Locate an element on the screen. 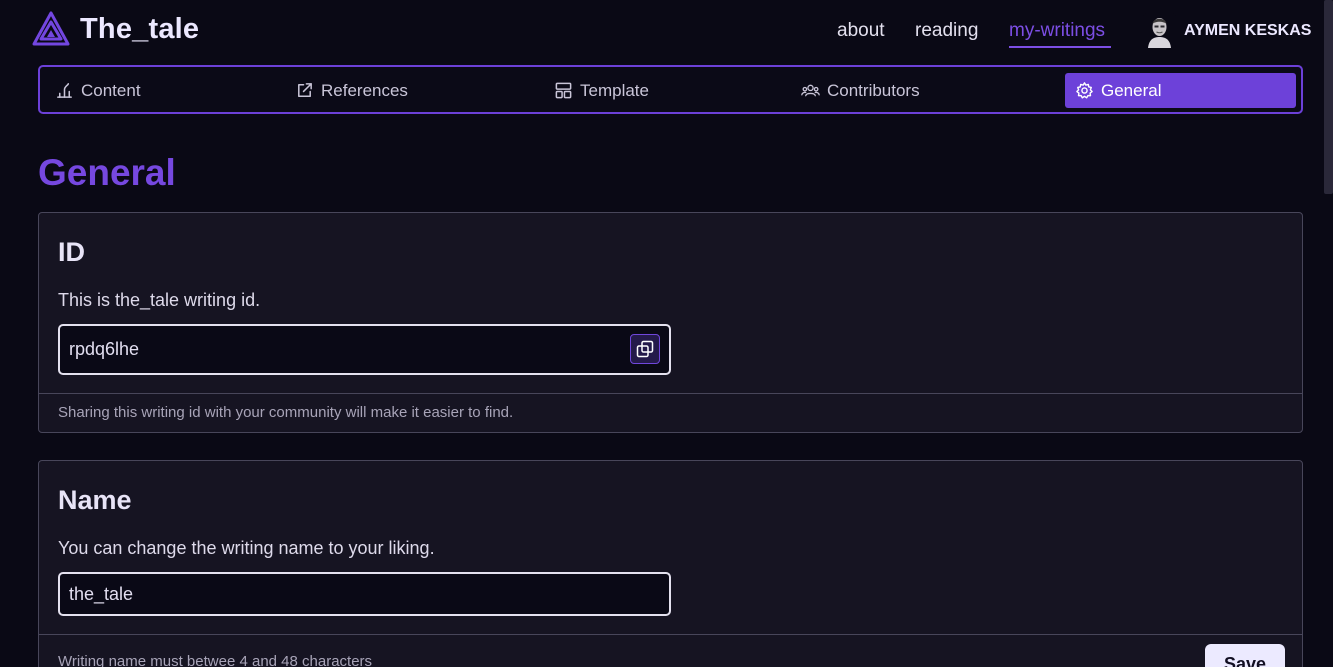 The image size is (1333, 667). tab-contributors: Contributors is located at coordinates (860, 90).